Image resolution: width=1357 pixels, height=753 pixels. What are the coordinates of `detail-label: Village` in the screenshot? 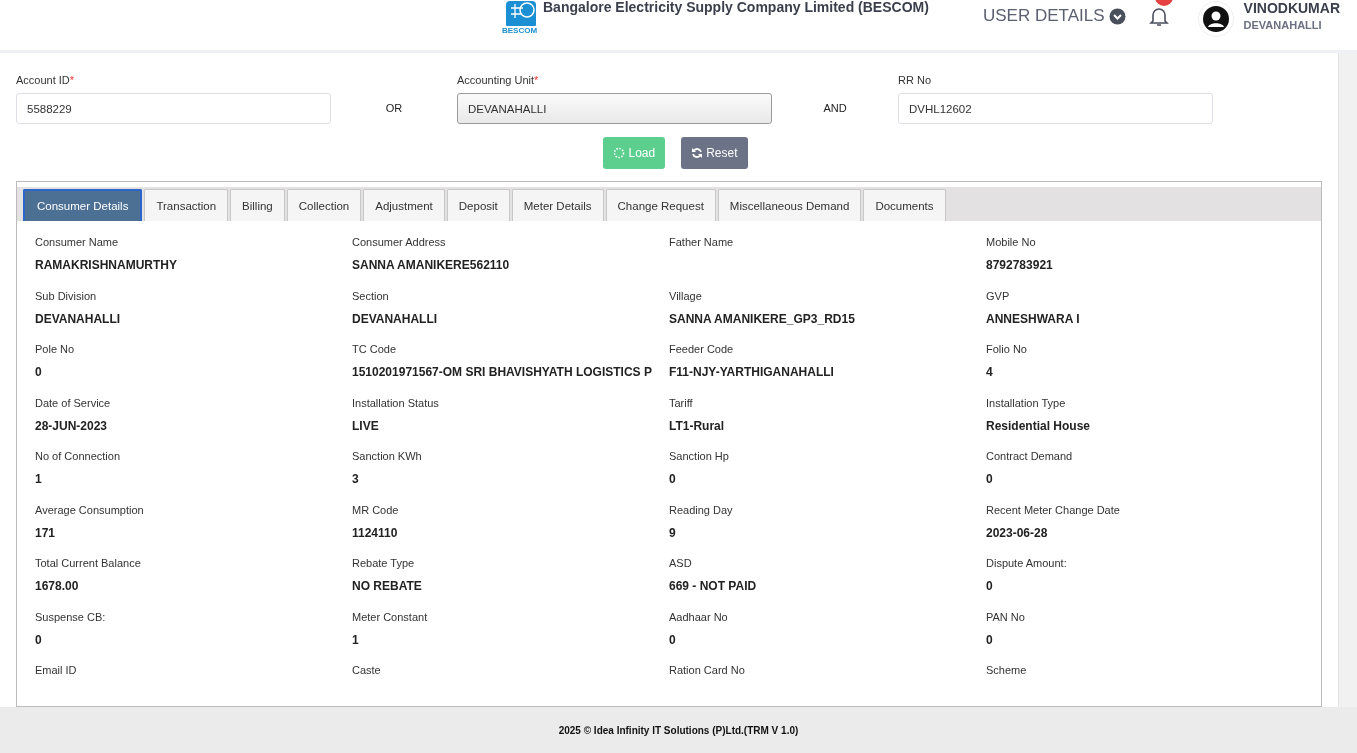 It's located at (686, 295).